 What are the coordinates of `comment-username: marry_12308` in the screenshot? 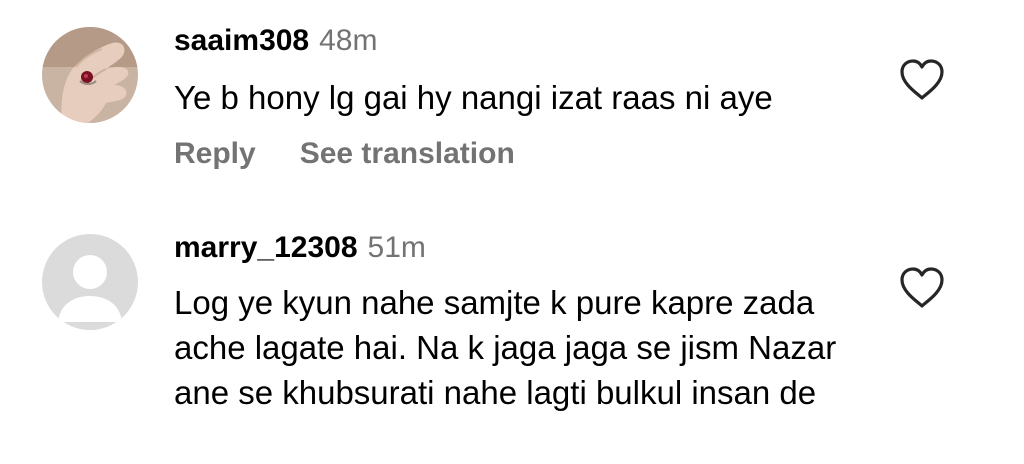 It's located at (266, 247).